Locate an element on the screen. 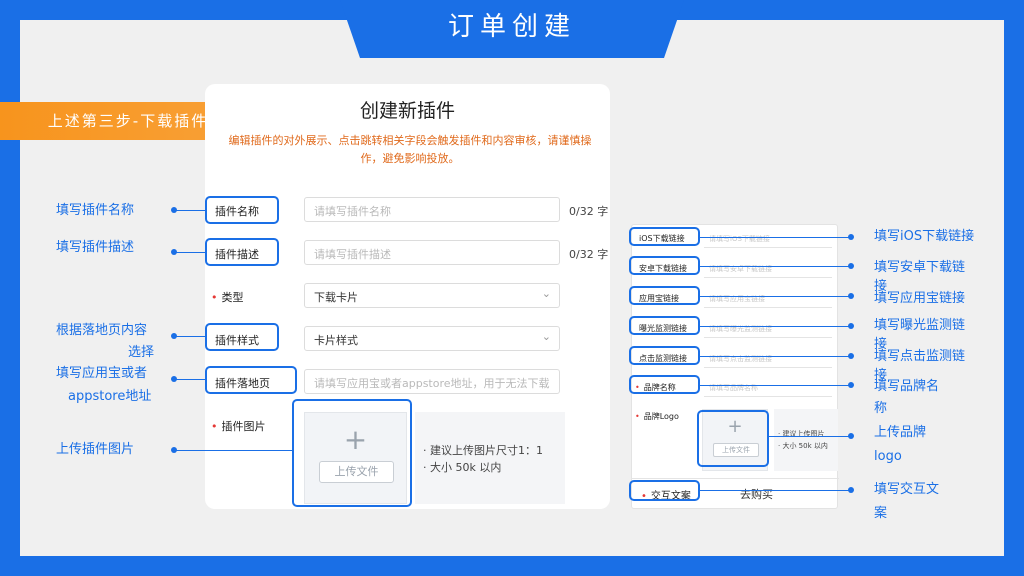 This screenshot has height=576, width=1024. highlight-plugin-name is located at coordinates (242, 210).